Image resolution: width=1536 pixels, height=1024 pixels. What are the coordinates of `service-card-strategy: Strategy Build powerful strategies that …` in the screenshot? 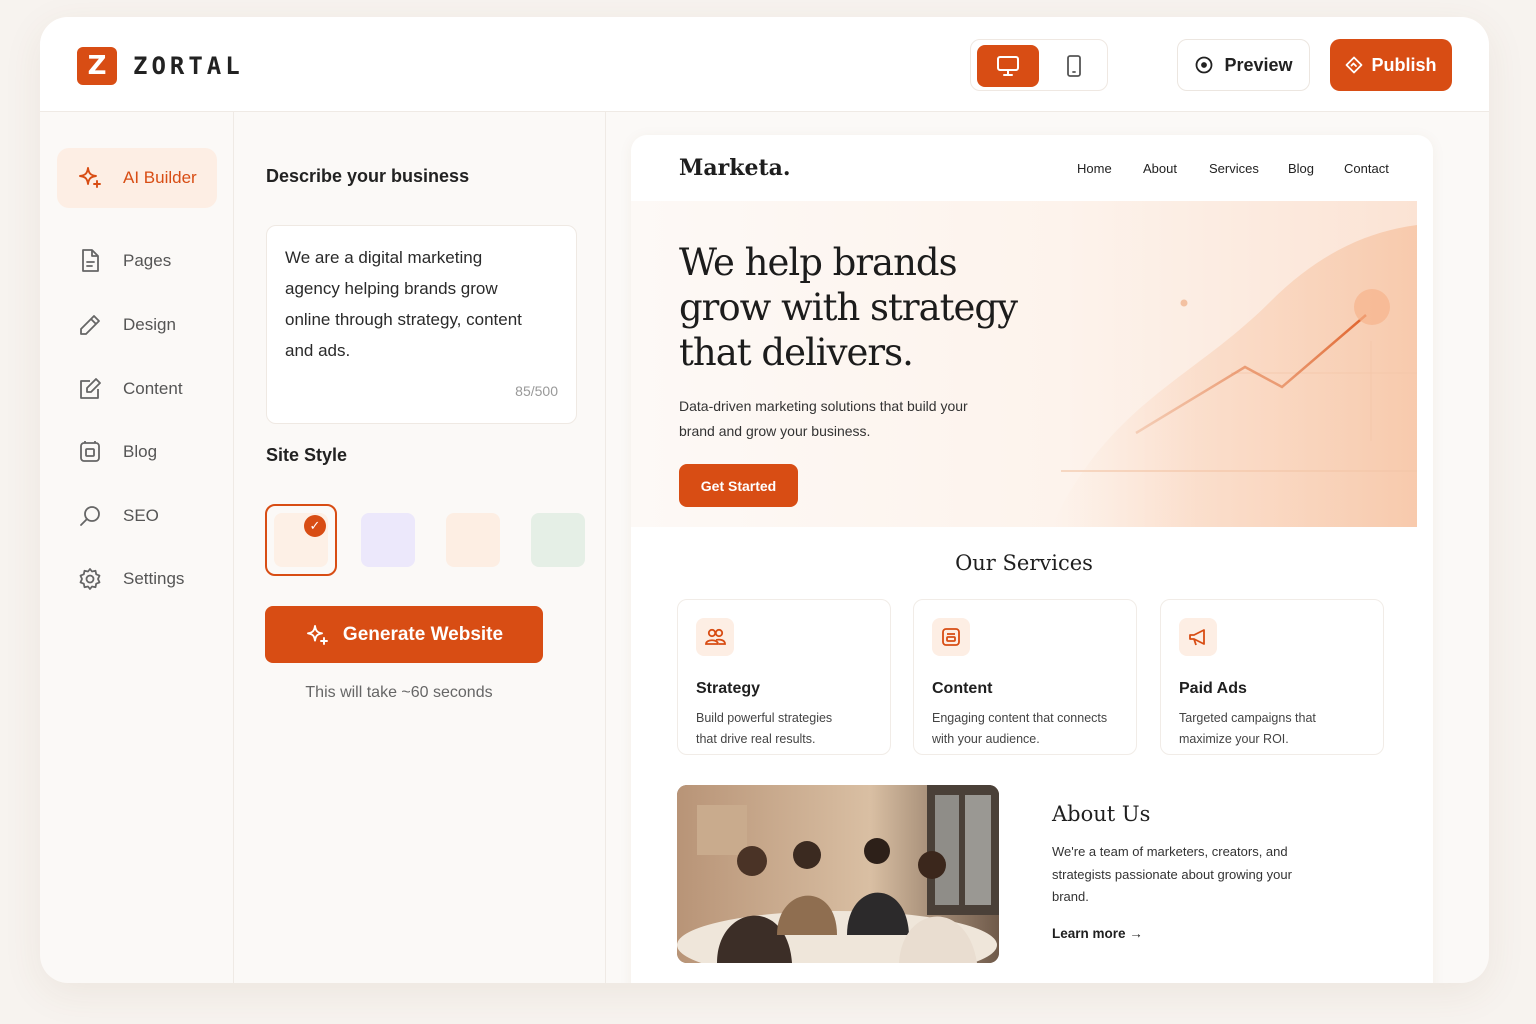 It's located at (784, 677).